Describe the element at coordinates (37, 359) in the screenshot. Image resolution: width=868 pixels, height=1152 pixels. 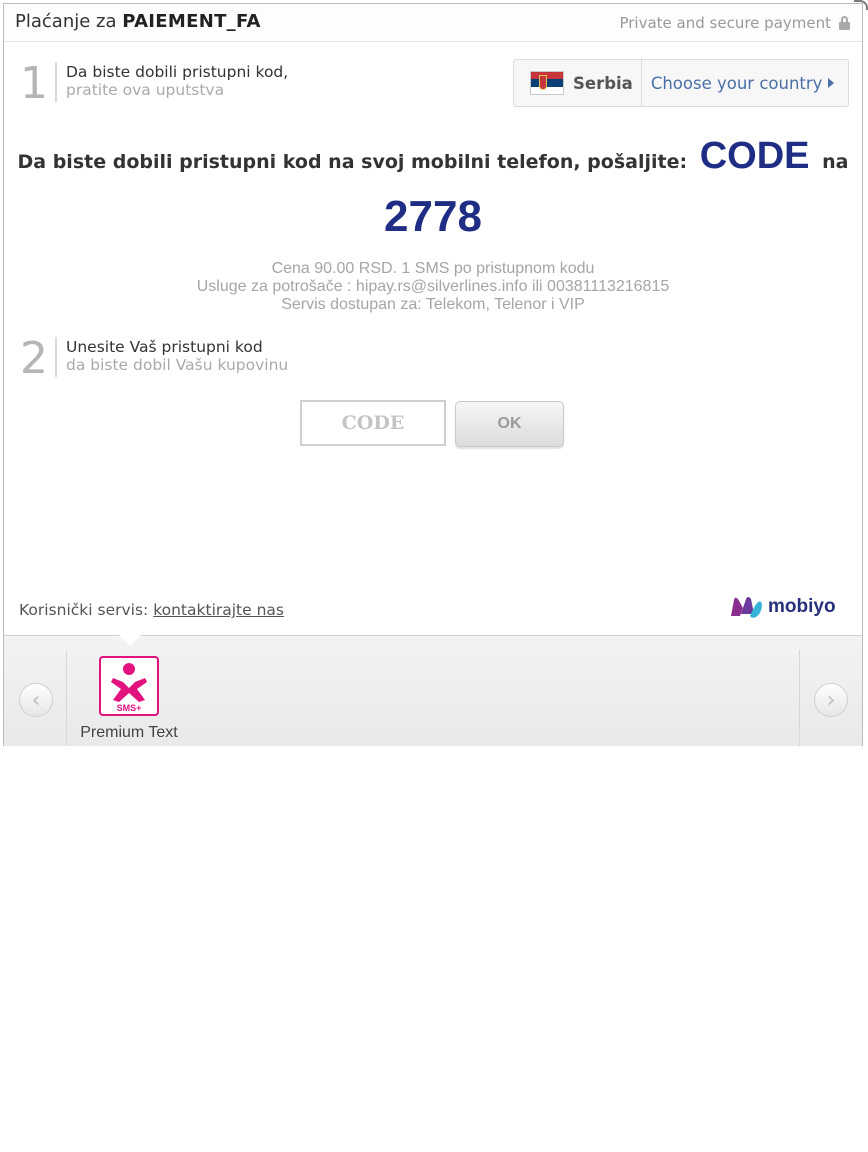
I see `step-2-number: 2` at that location.